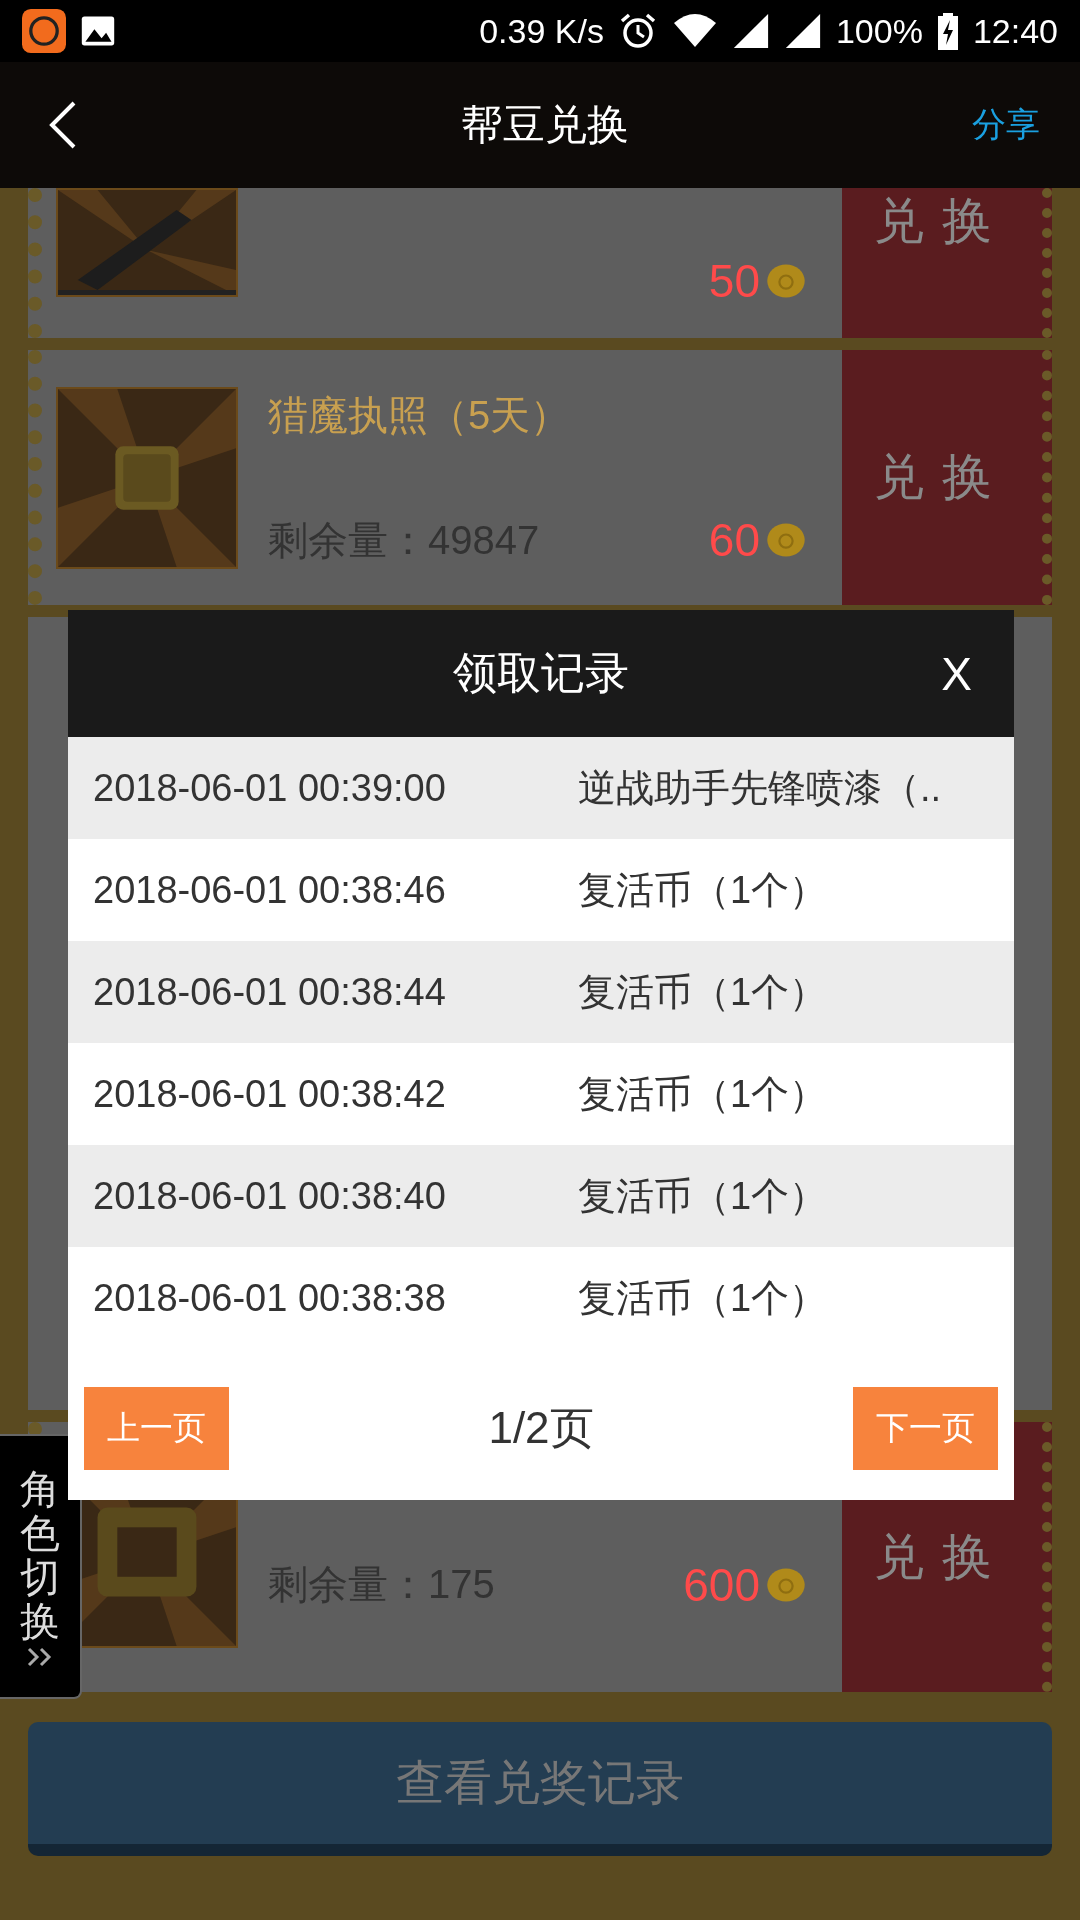 This screenshot has width=1080, height=1920. I want to click on battery-percent: 100%, so click(879, 31).